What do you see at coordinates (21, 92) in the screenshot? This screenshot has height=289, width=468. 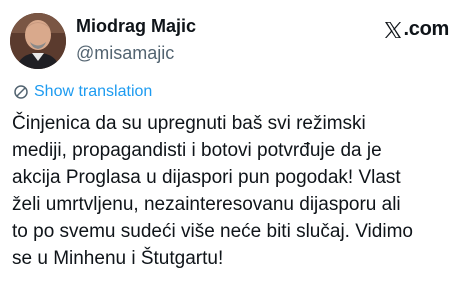 I see `translate-icon` at bounding box center [21, 92].